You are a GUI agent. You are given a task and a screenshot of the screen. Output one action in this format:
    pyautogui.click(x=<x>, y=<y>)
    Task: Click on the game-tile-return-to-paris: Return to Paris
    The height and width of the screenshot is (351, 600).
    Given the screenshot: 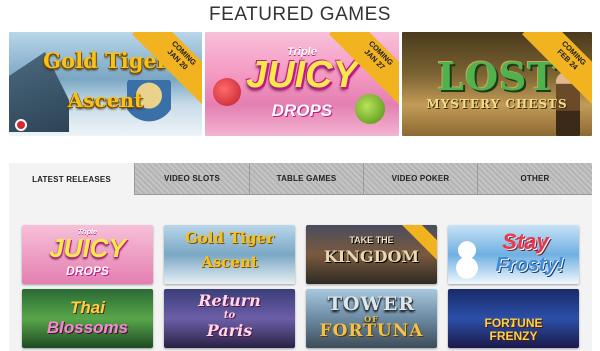 What is the action you would take?
    pyautogui.click(x=229, y=318)
    